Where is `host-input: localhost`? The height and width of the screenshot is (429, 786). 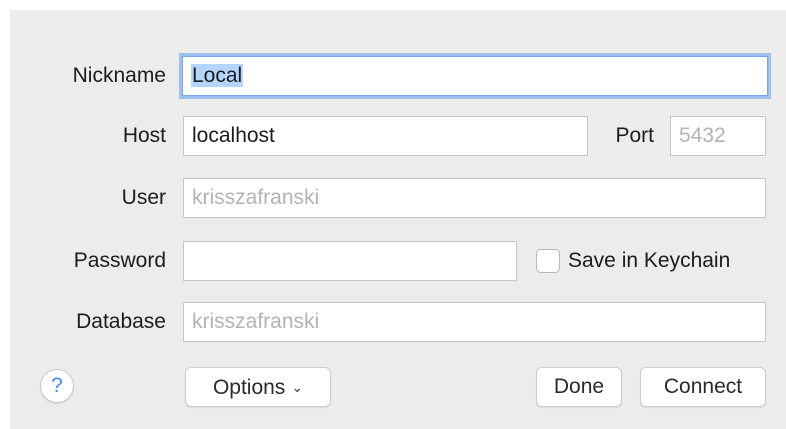
host-input: localhost is located at coordinates (385, 136).